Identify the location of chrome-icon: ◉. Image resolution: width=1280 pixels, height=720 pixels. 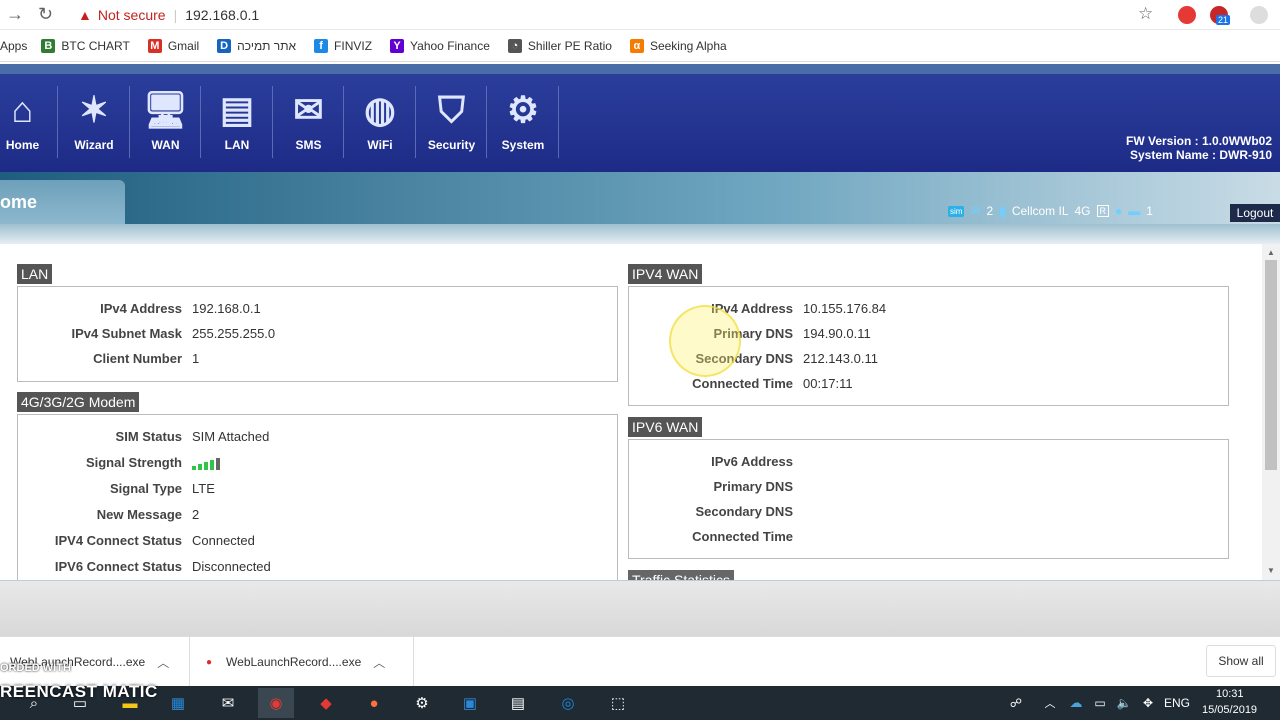
(276, 703).